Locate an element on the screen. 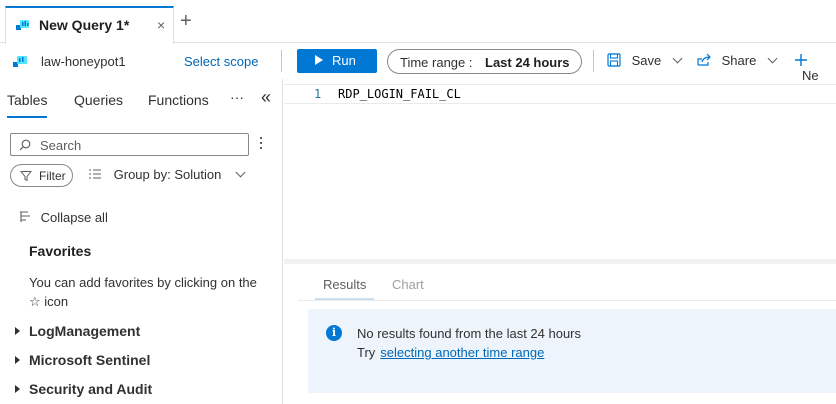 The width and height of the screenshot is (836, 404). time-range-label: Time range : is located at coordinates (436, 62).